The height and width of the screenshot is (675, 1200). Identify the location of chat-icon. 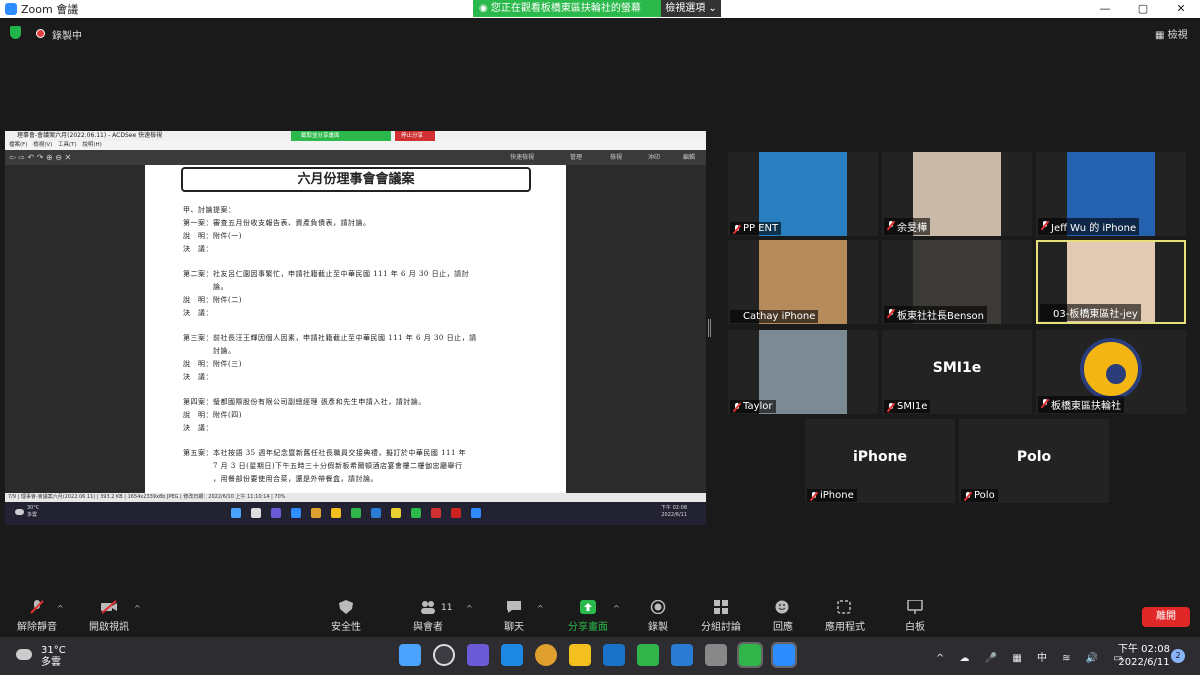
(514, 607).